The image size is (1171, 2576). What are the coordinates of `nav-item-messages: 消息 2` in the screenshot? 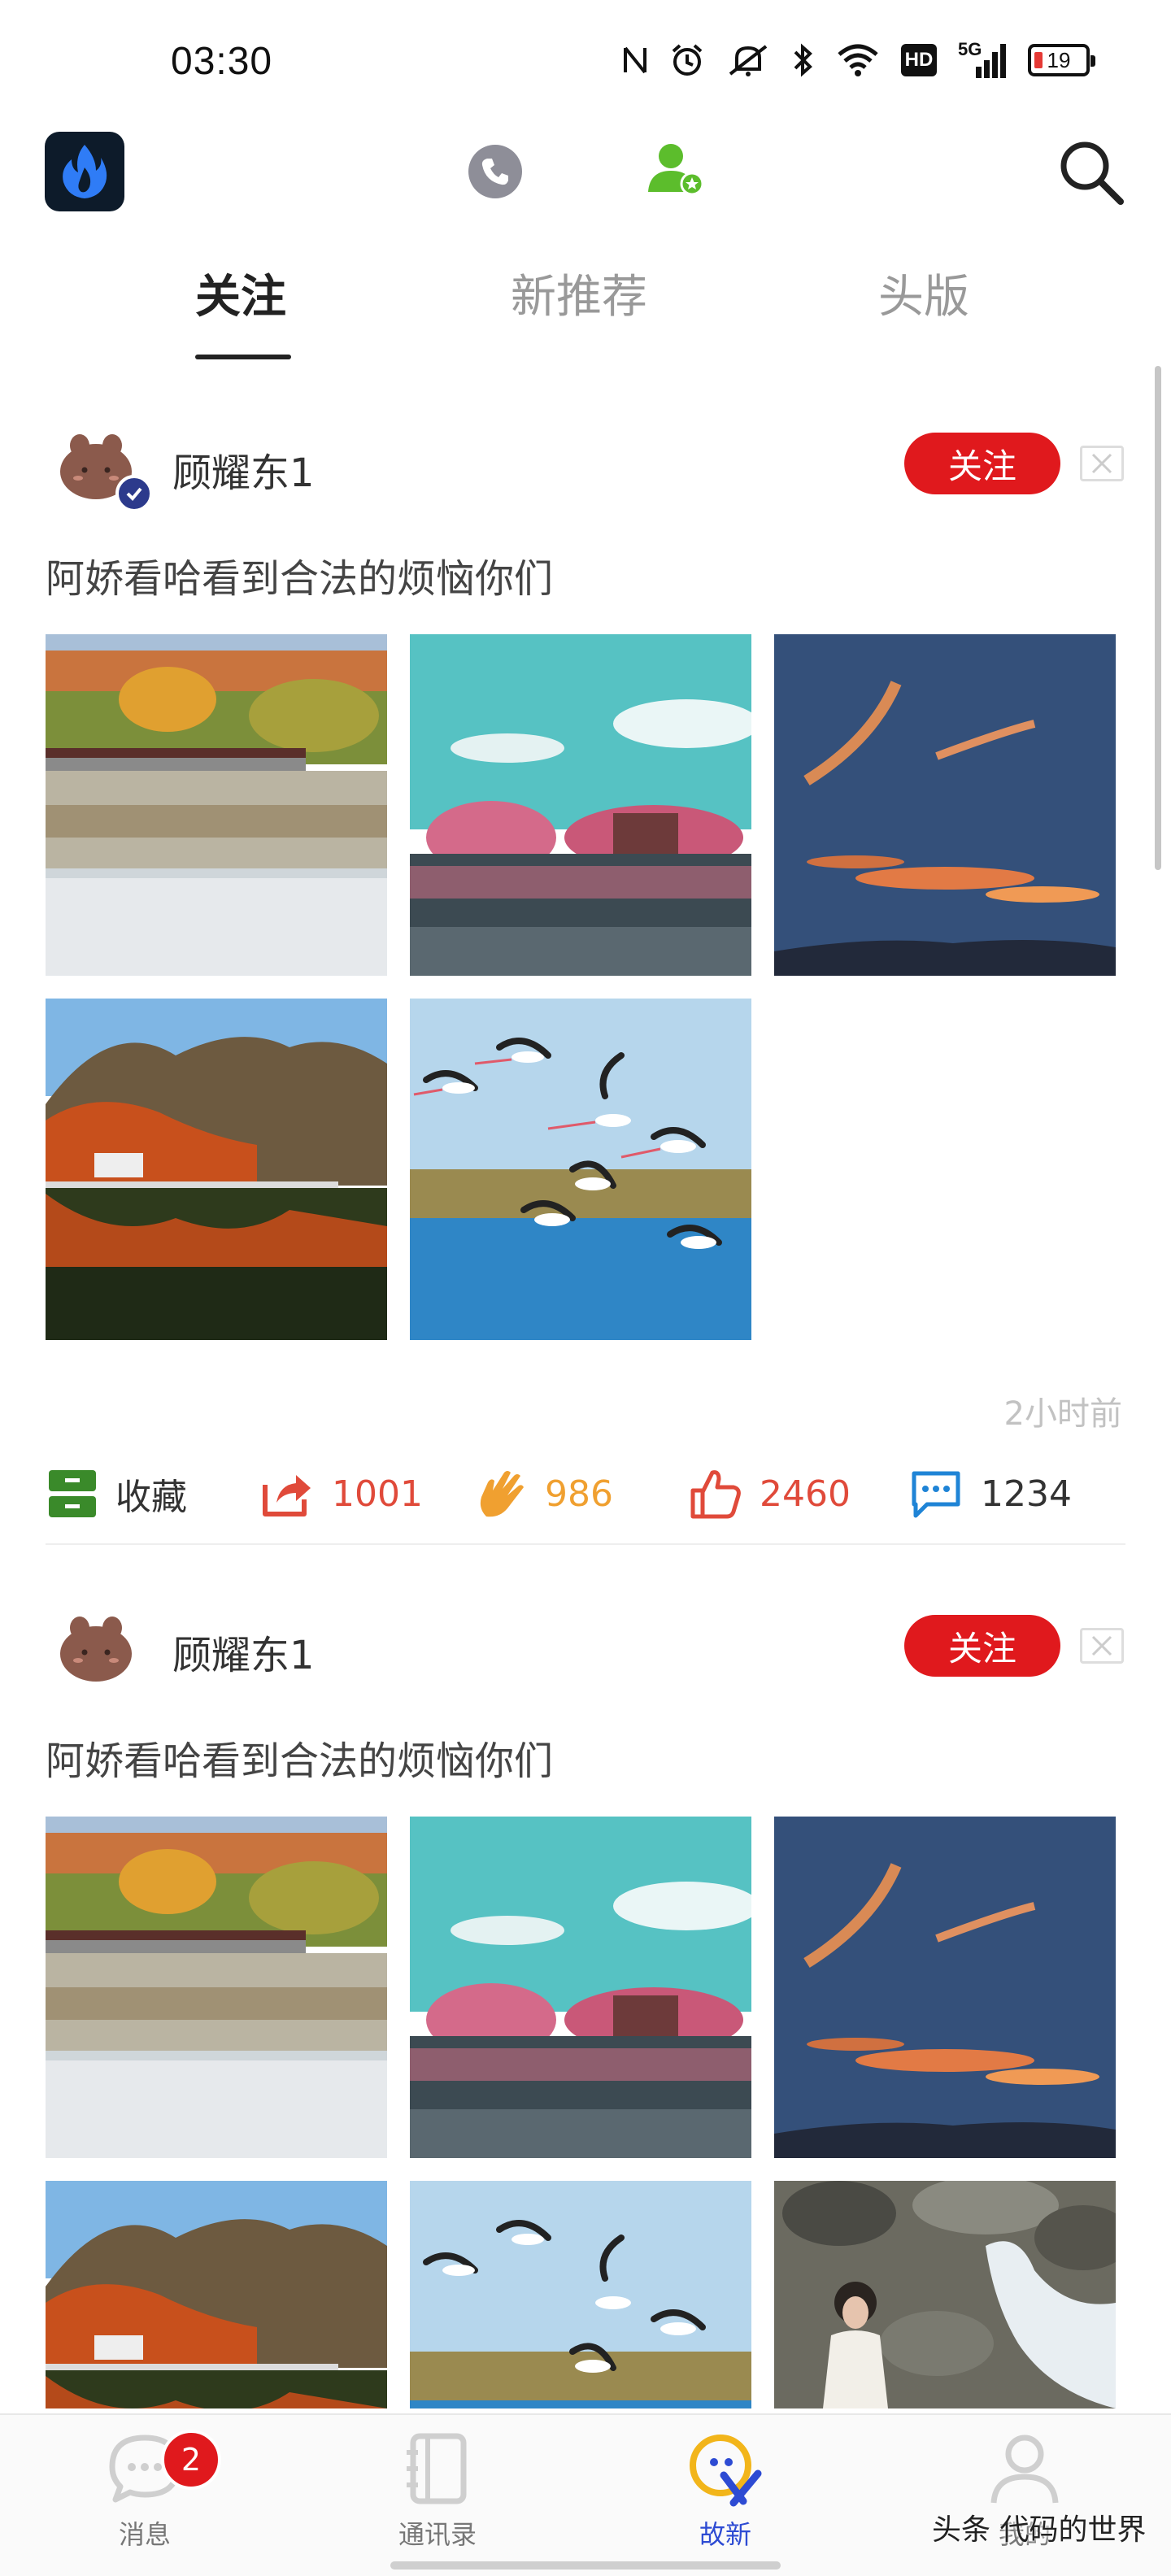 It's located at (144, 2503).